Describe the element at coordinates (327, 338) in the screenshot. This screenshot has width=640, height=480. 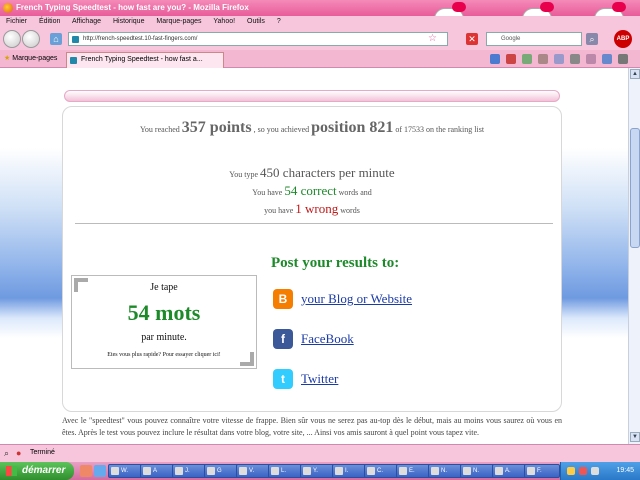
I see `share-facebook-label: FaceBook` at that location.